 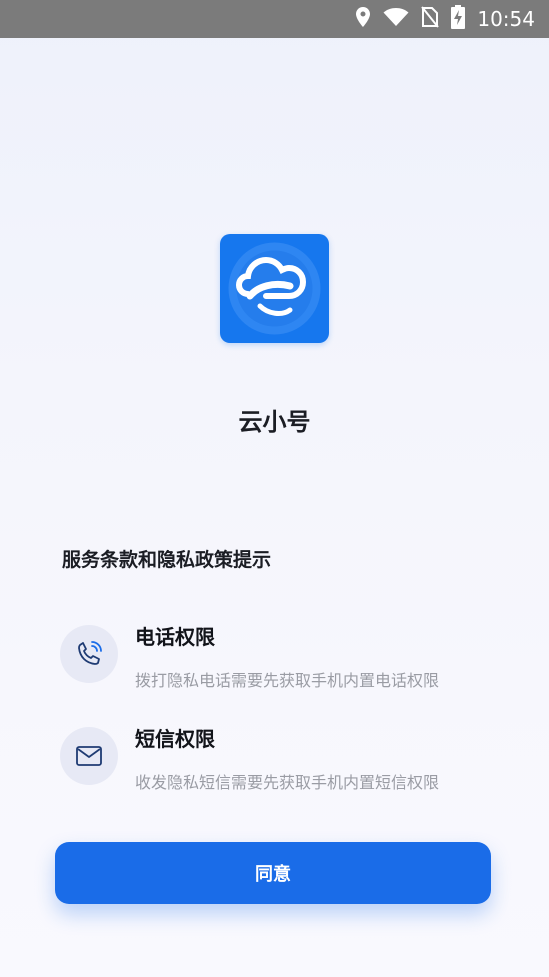 I want to click on battery-charging-icon, so click(x=458, y=19).